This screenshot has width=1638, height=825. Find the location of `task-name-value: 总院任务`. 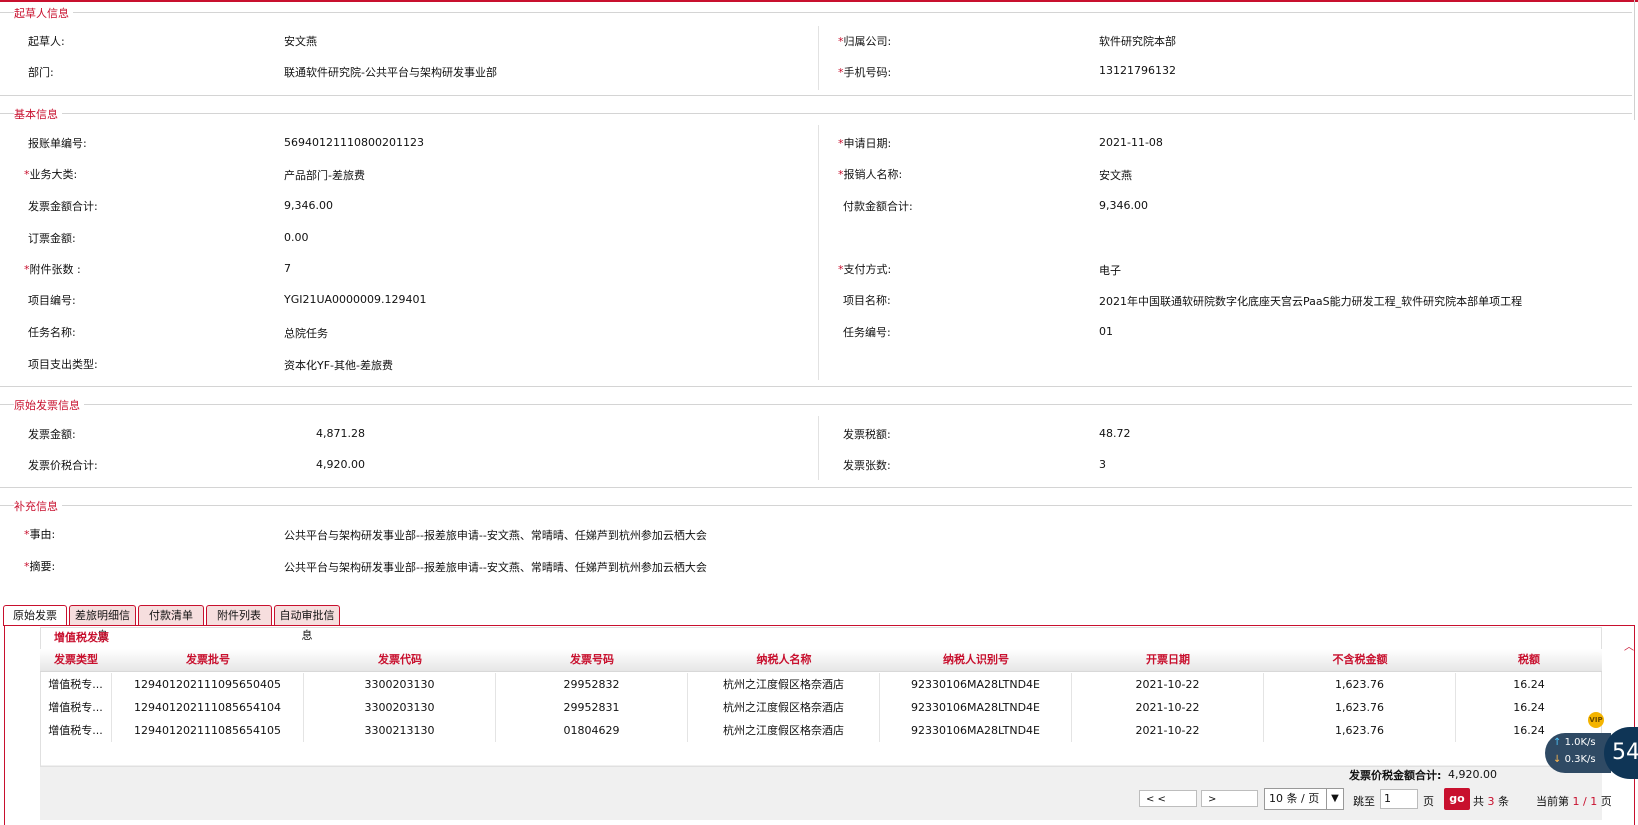

task-name-value: 总院任务 is located at coordinates (306, 333).